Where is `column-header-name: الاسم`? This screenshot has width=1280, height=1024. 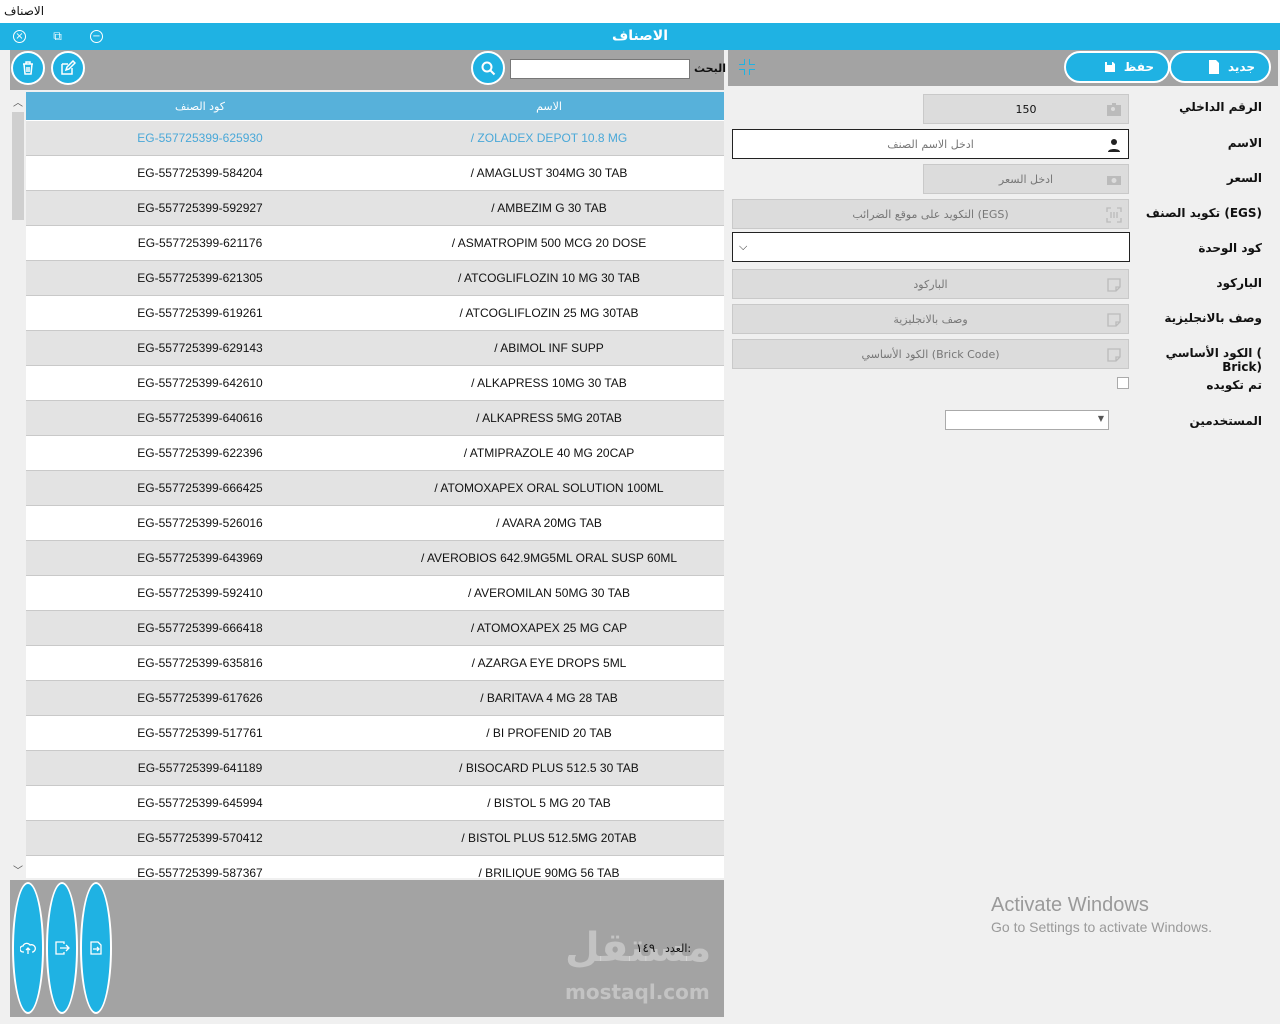
column-header-name: الاسم is located at coordinates (549, 106).